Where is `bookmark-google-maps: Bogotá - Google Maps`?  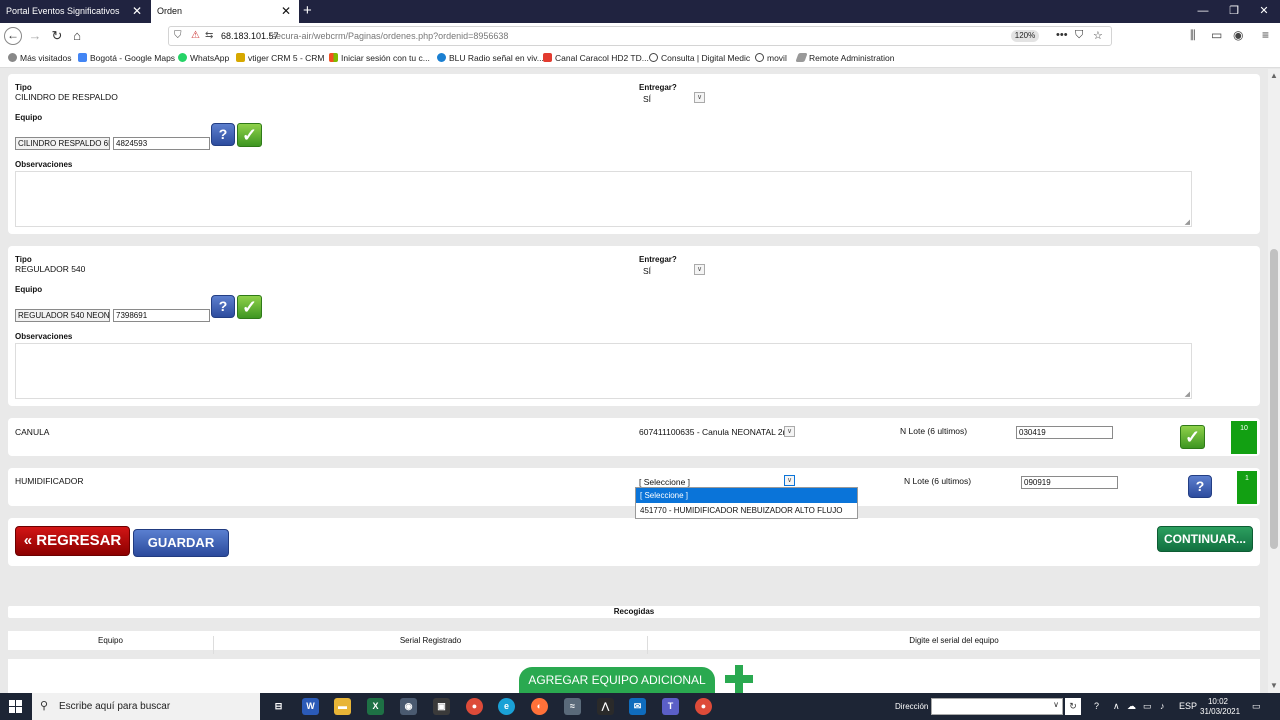
bookmark-google-maps: Bogotá - Google Maps is located at coordinates (126, 58).